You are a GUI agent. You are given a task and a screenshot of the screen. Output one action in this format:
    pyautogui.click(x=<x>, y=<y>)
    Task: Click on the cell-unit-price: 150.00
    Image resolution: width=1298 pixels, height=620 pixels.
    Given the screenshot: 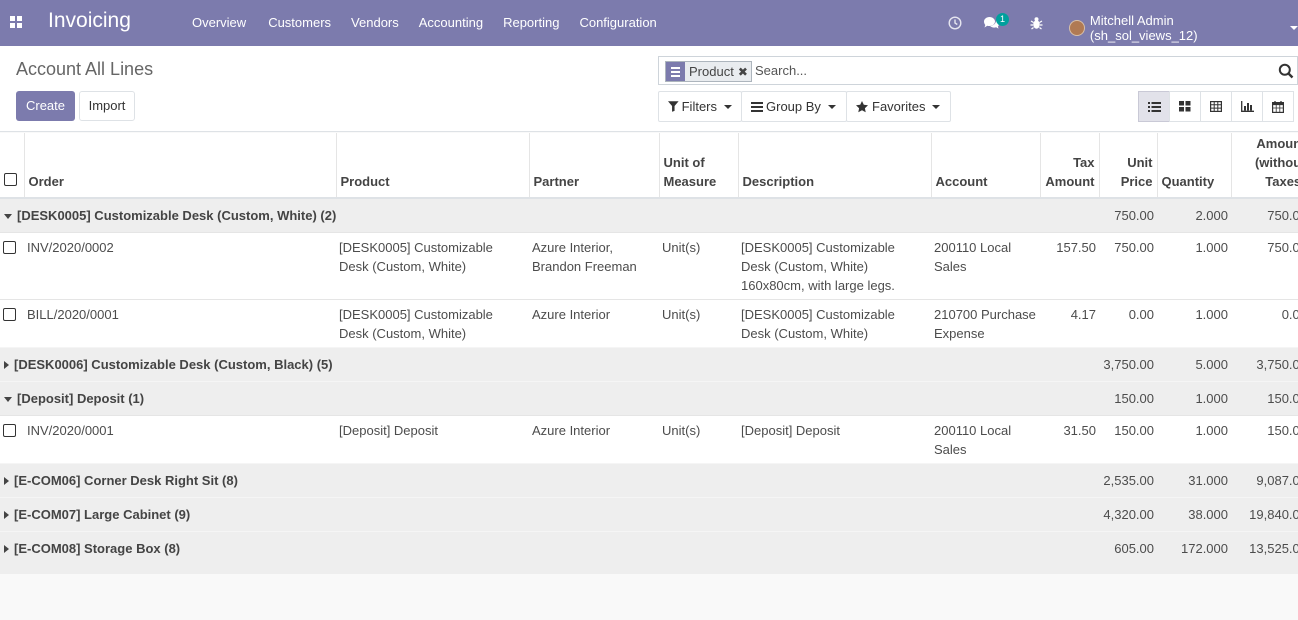 What is the action you would take?
    pyautogui.click(x=1128, y=438)
    